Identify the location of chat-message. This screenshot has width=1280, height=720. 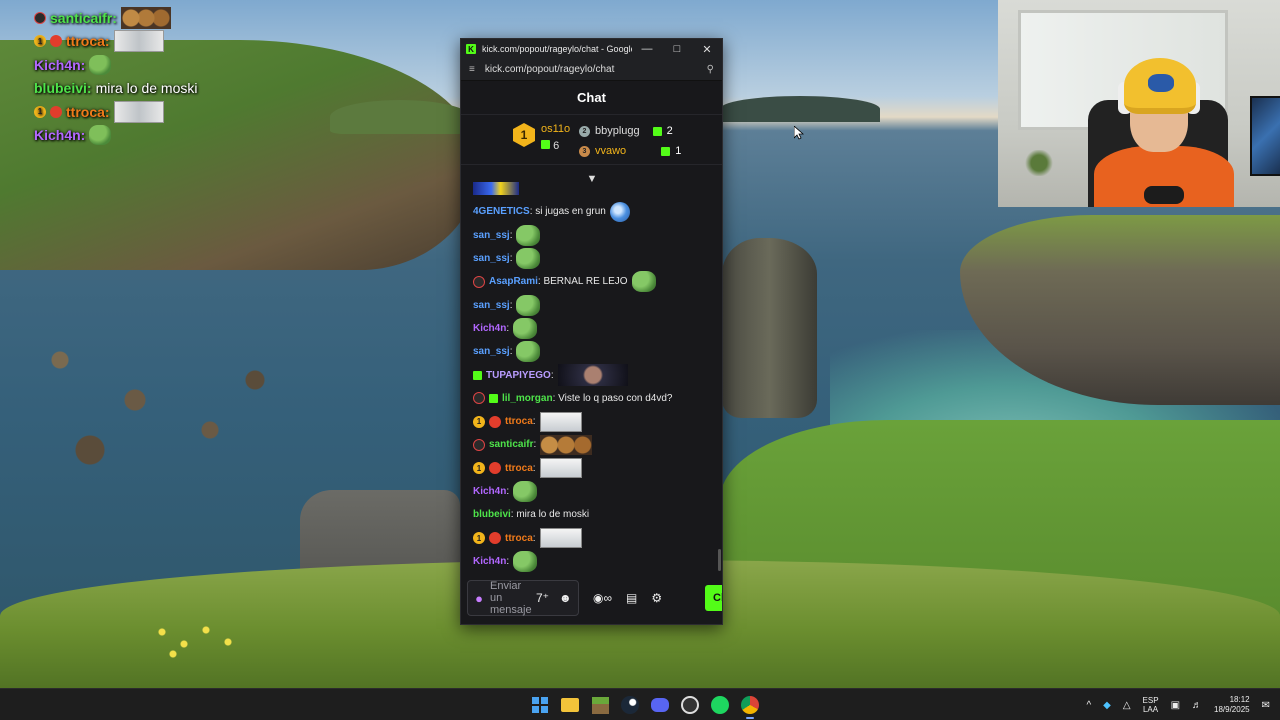
(593, 188).